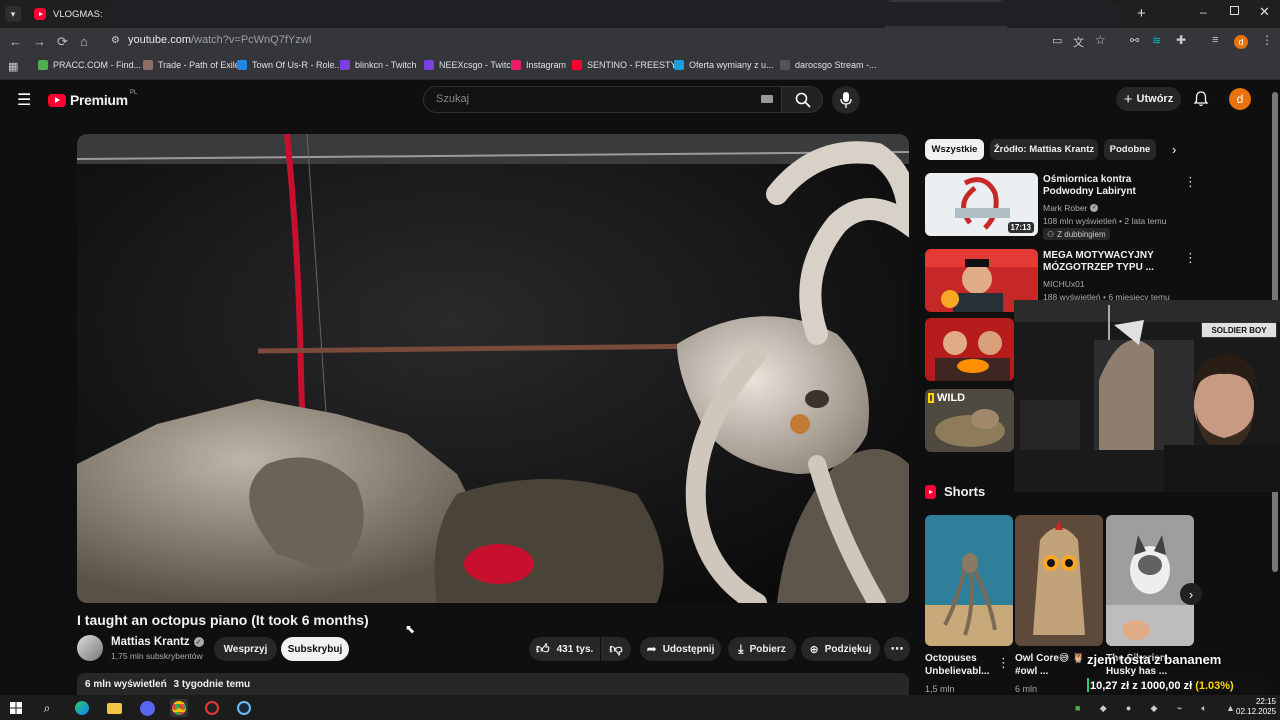  I want to click on thanks-button: ⊕ Podziękuj, so click(840, 649).